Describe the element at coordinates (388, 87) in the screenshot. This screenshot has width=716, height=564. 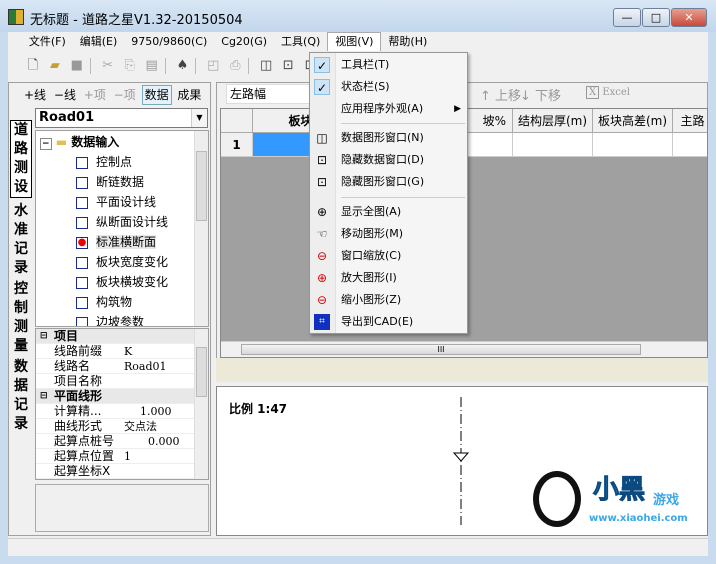
I see `menu-item-statusbar: ✓ 状态栏(S)` at that location.